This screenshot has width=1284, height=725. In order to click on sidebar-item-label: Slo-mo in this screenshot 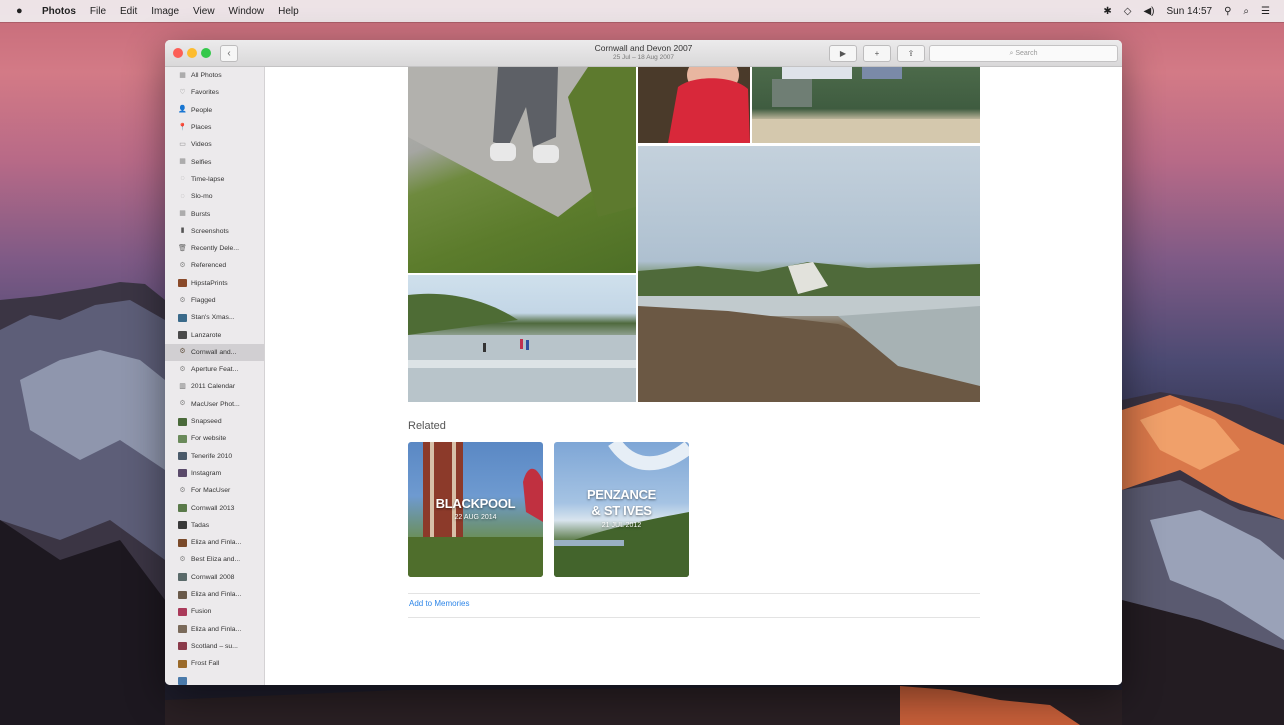, I will do `click(202, 197)`.